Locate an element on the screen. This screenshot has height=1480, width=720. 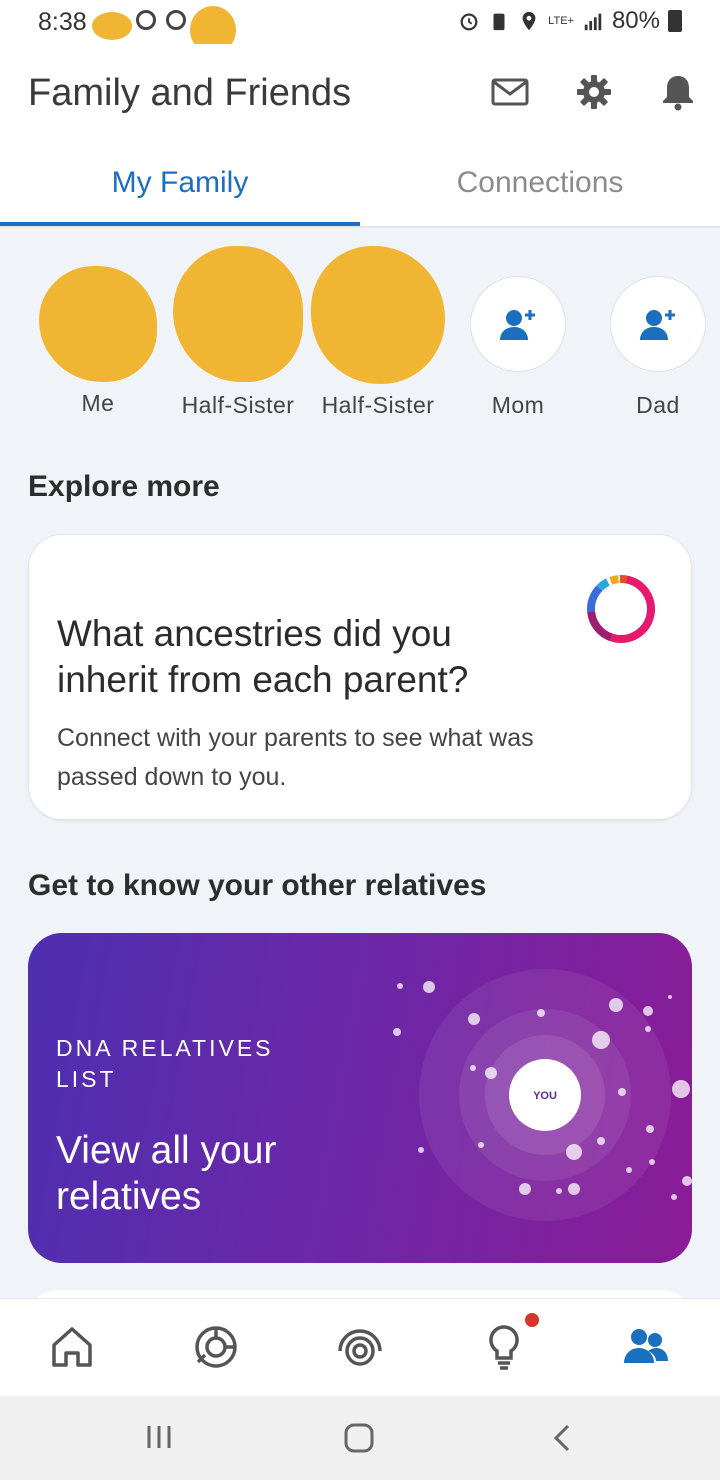
ancestry-donut-icon is located at coordinates (621, 609).